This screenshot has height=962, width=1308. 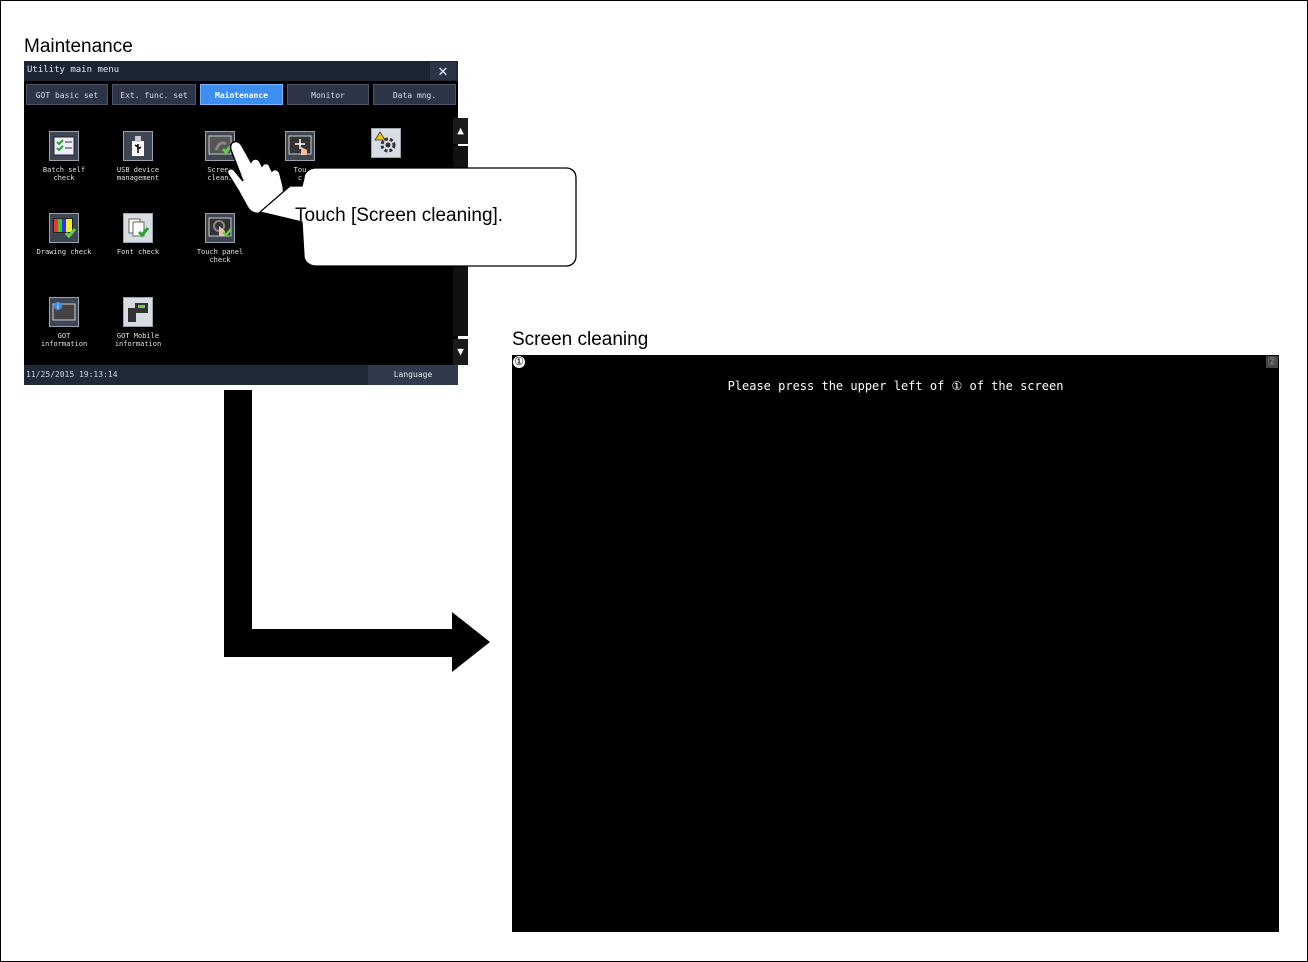 I want to click on touch-panel-calibration-icon, so click(x=300, y=146).